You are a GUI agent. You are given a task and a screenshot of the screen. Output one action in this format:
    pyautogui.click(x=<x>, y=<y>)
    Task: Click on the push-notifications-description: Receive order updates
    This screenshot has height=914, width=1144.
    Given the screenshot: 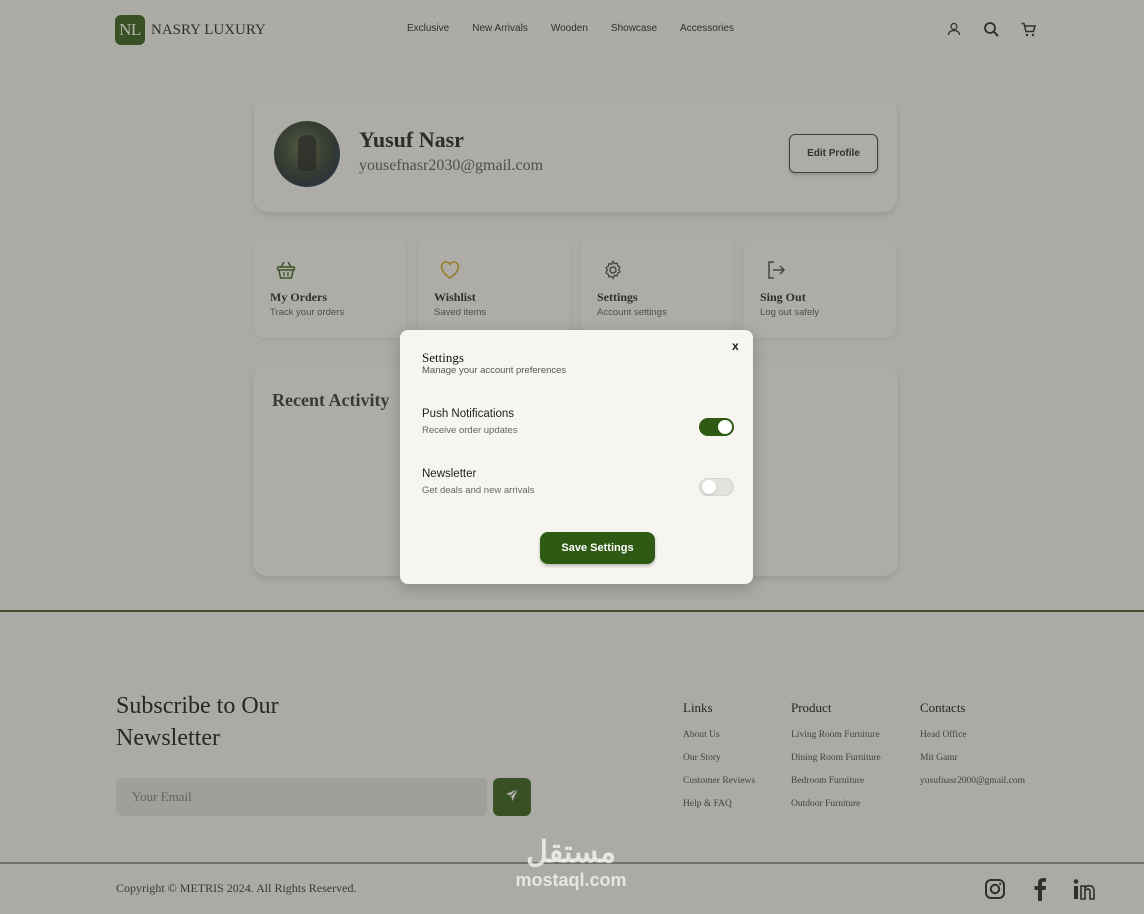 What is the action you would take?
    pyautogui.click(x=470, y=430)
    